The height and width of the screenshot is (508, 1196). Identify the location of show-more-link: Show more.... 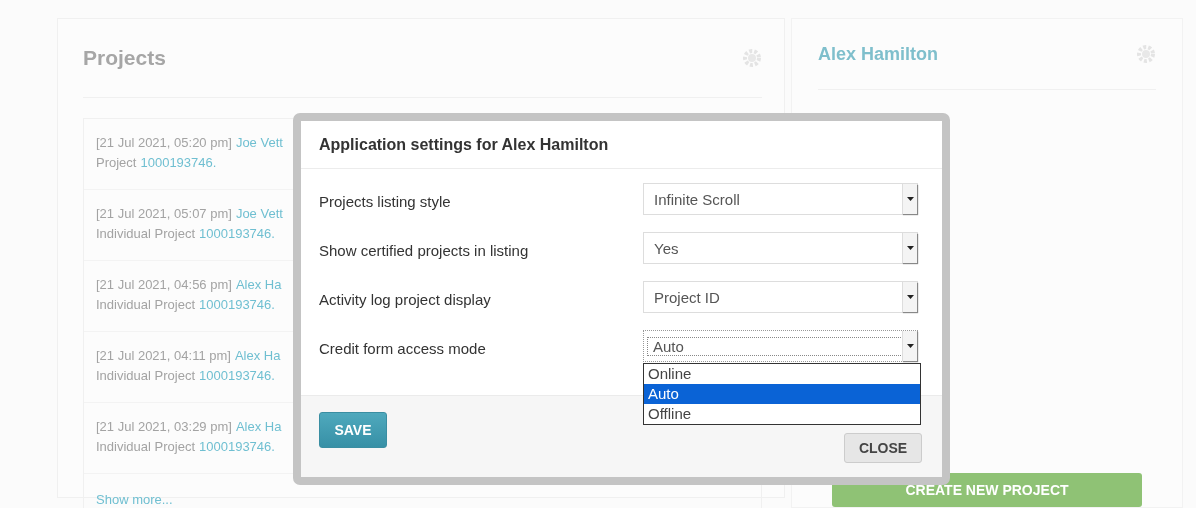
(134, 499).